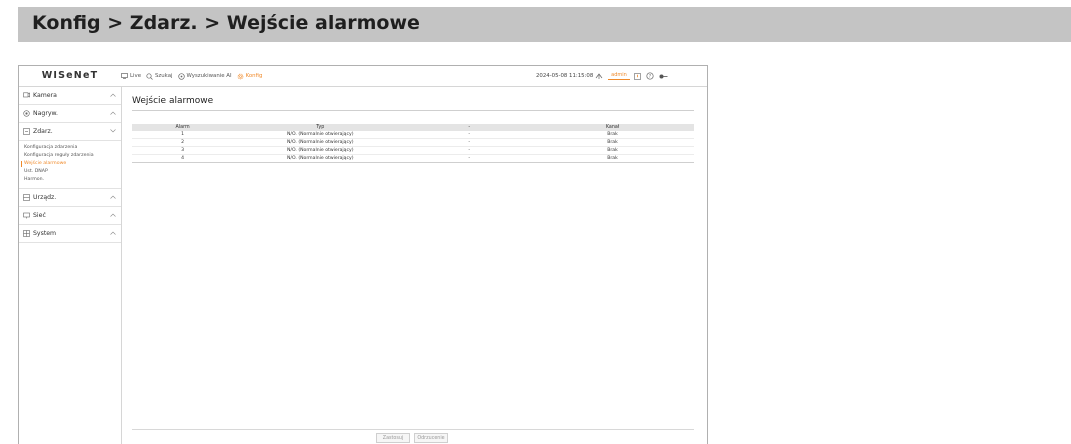 This screenshot has width=1071, height=444. I want to click on sidebar-section-label: Urządz., so click(45, 197).